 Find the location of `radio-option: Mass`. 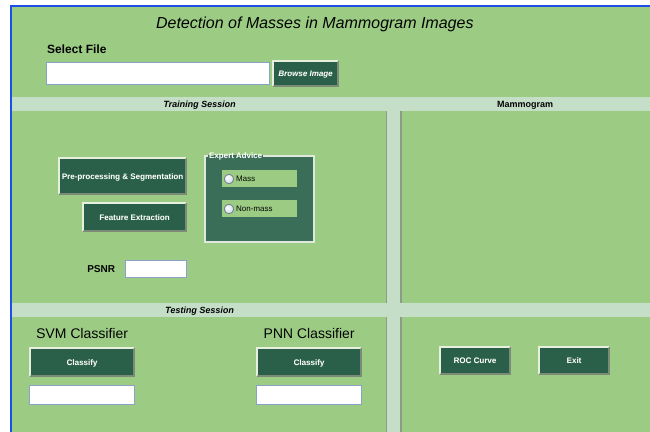

radio-option: Mass is located at coordinates (259, 178).